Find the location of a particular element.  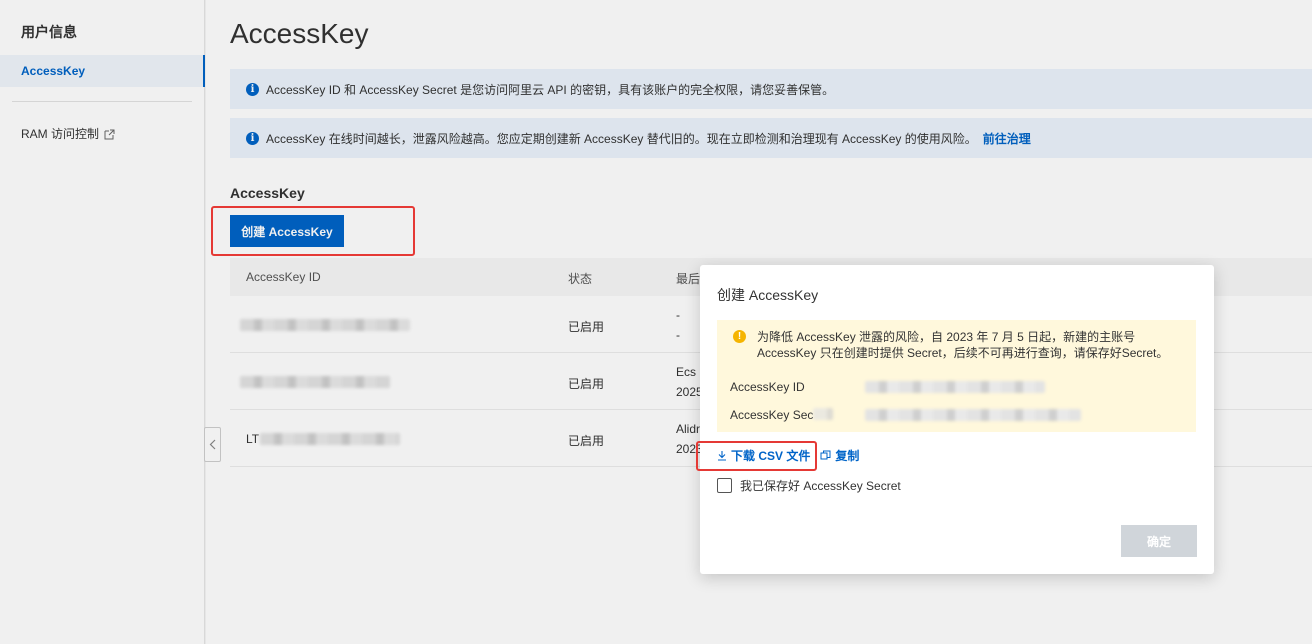

warning-icon: ! is located at coordinates (739, 336).